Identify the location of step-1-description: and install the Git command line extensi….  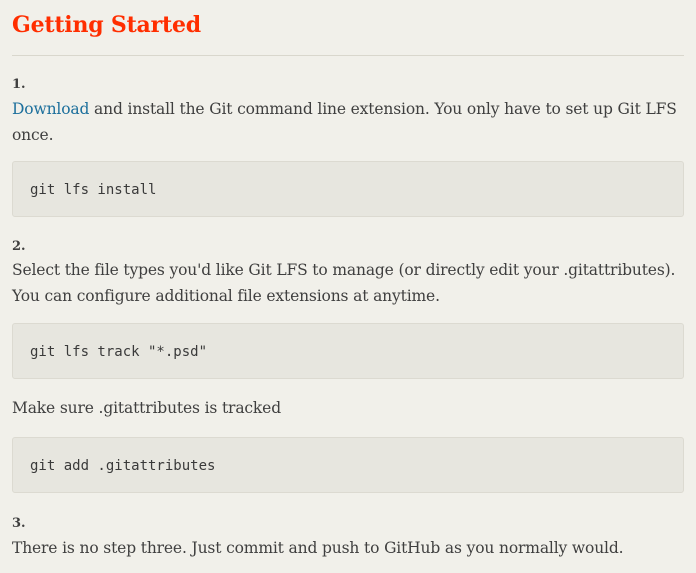
(344, 122).